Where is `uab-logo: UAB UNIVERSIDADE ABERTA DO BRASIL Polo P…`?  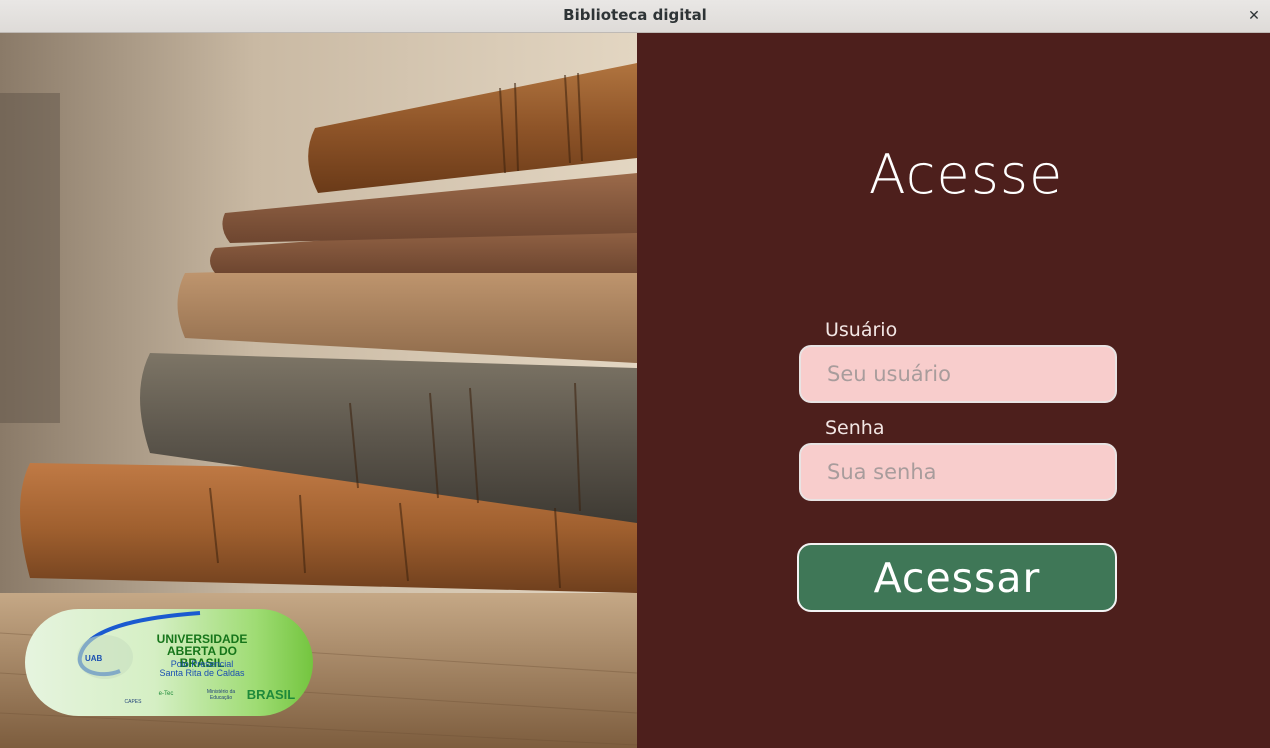
uab-logo: UAB UNIVERSIDADE ABERTA DO BRASIL Polo P… is located at coordinates (169, 662).